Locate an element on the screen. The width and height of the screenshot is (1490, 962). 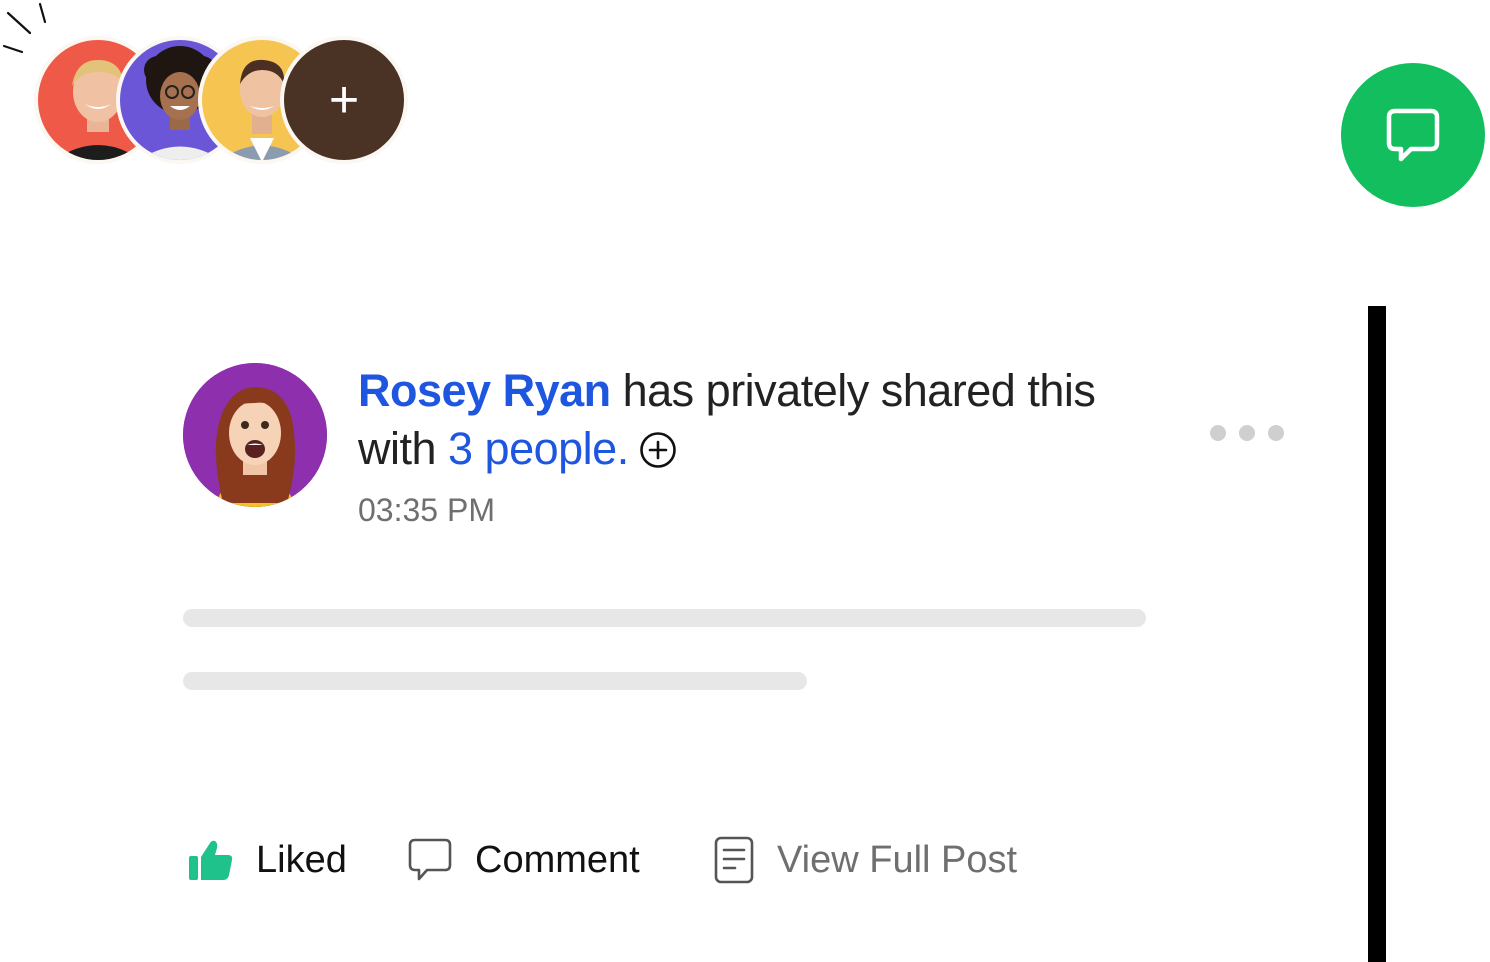
chat-button is located at coordinates (1413, 135).